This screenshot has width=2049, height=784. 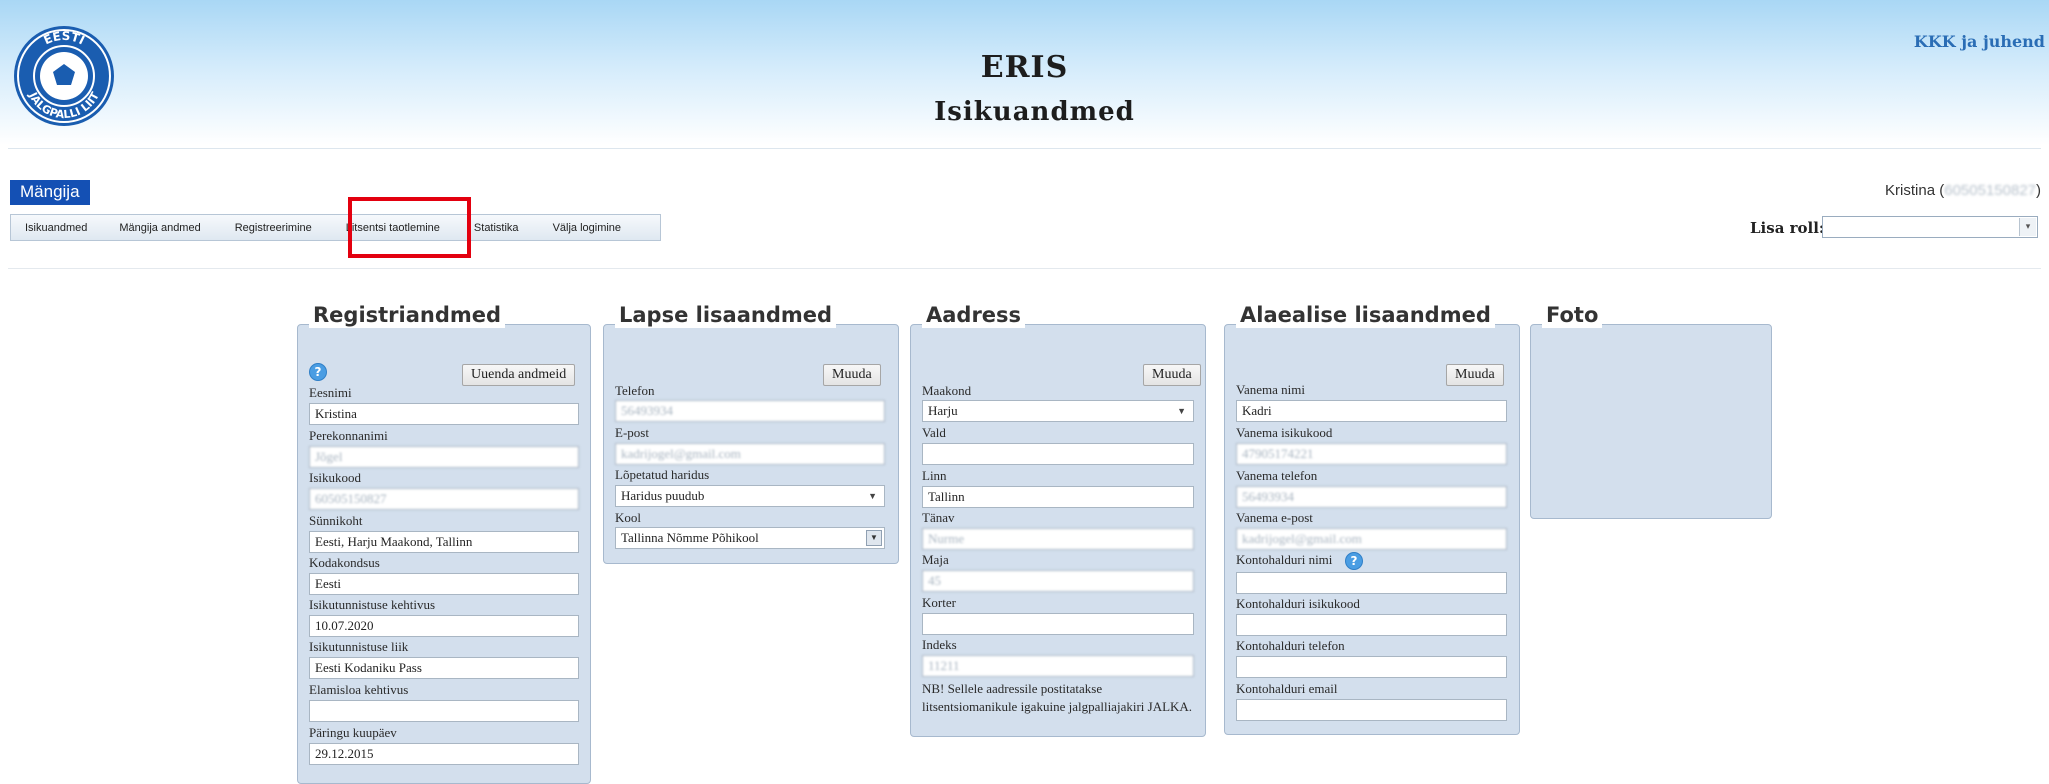 What do you see at coordinates (726, 315) in the screenshot?
I see `panel-title-lapse-lisaandmed: Lapse lisaandmed` at bounding box center [726, 315].